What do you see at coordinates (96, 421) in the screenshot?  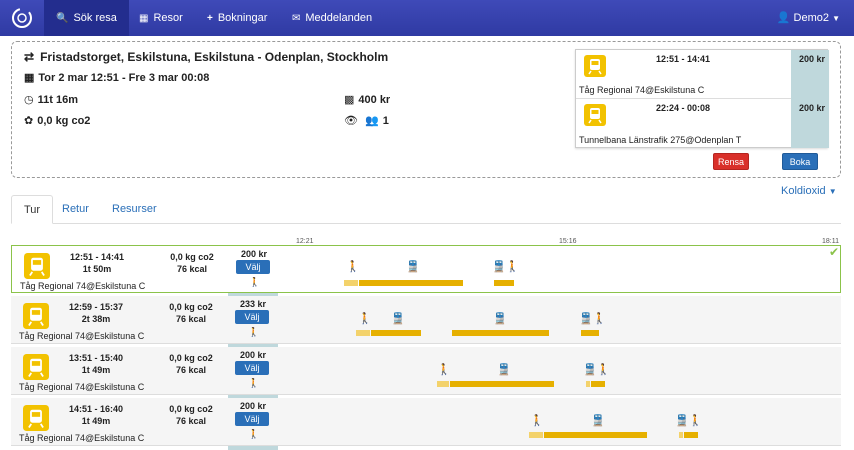 I see `trip-duration: 1t 49m` at bounding box center [96, 421].